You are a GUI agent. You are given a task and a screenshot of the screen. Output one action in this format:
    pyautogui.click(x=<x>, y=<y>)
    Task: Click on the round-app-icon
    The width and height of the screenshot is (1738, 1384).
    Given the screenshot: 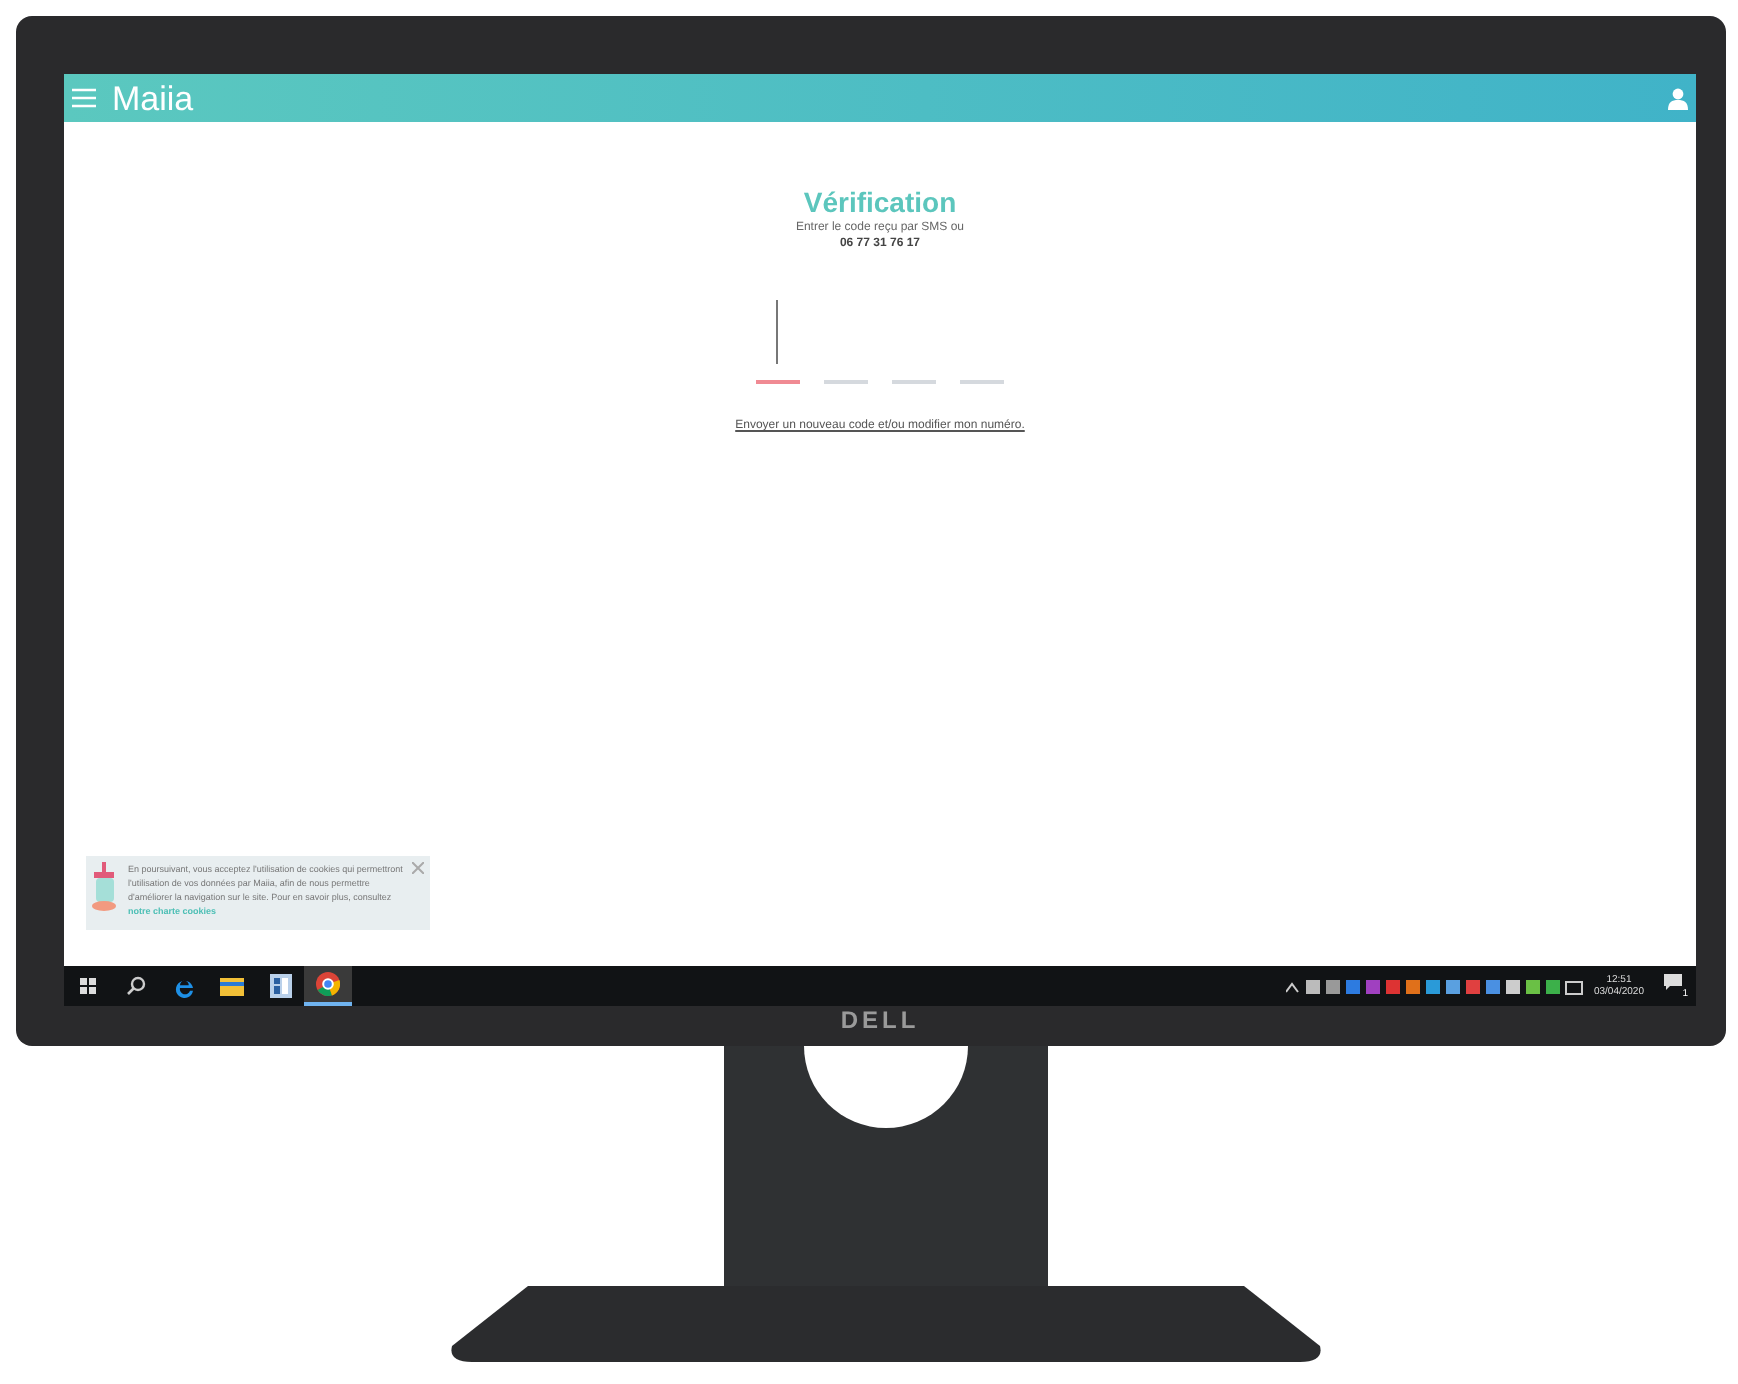 What is the action you would take?
    pyautogui.click(x=328, y=984)
    